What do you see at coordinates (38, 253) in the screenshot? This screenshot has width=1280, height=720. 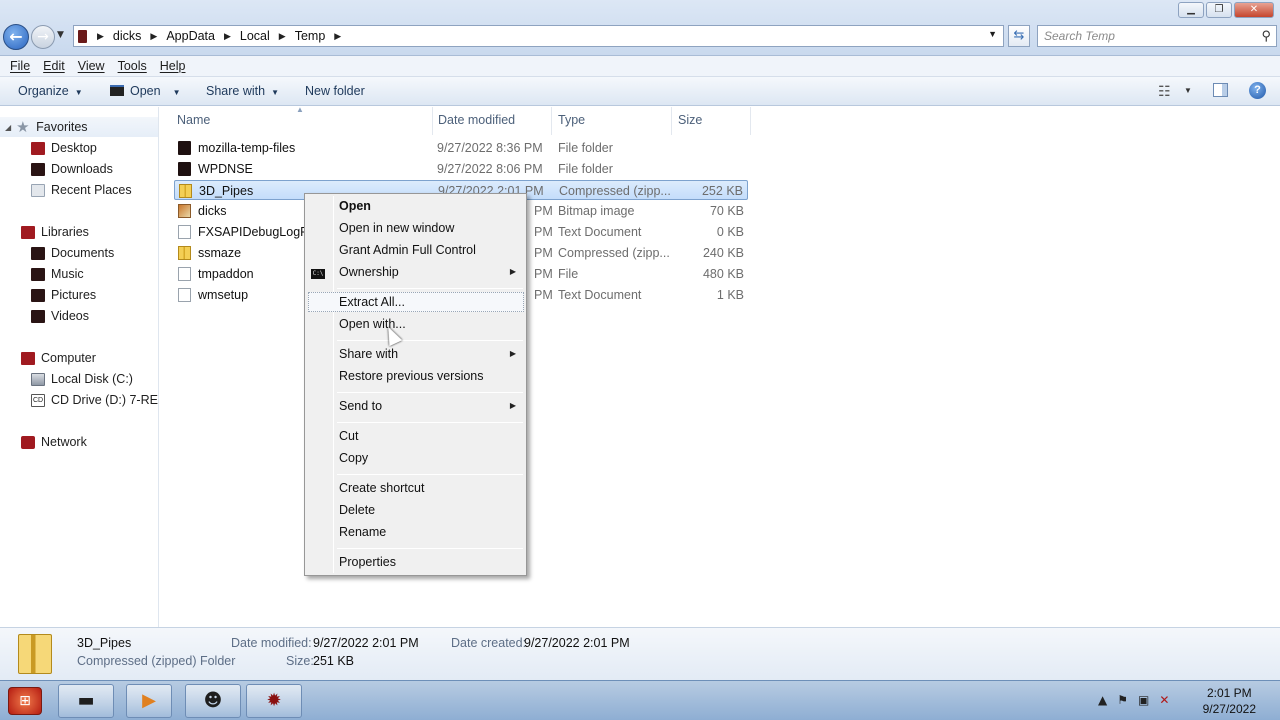 I see `folder-icon` at bounding box center [38, 253].